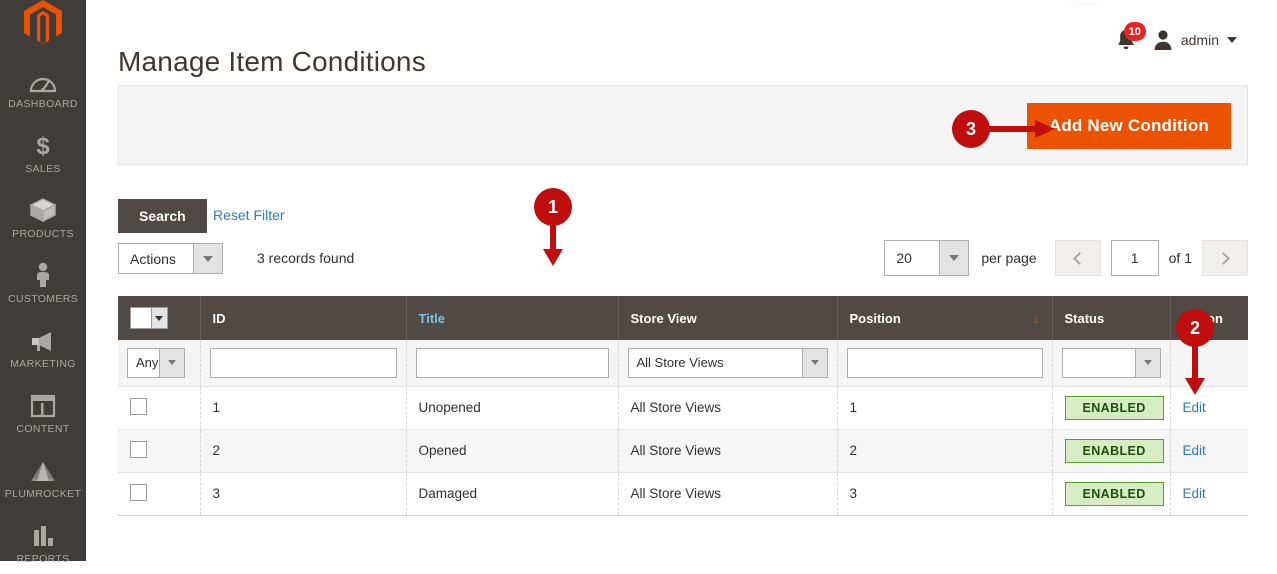  I want to click on table-row: 2 Opened All Store Views 2 ENABLED Edit, so click(683, 451).